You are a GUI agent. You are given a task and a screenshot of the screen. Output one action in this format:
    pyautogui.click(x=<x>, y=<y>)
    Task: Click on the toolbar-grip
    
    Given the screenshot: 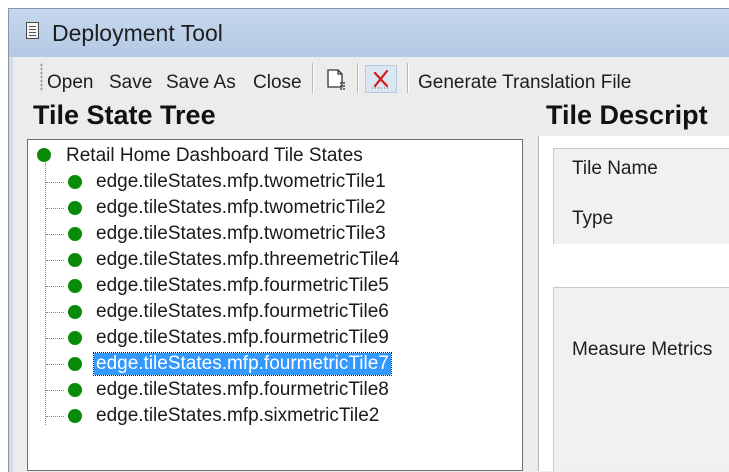 What is the action you would take?
    pyautogui.click(x=41, y=77)
    